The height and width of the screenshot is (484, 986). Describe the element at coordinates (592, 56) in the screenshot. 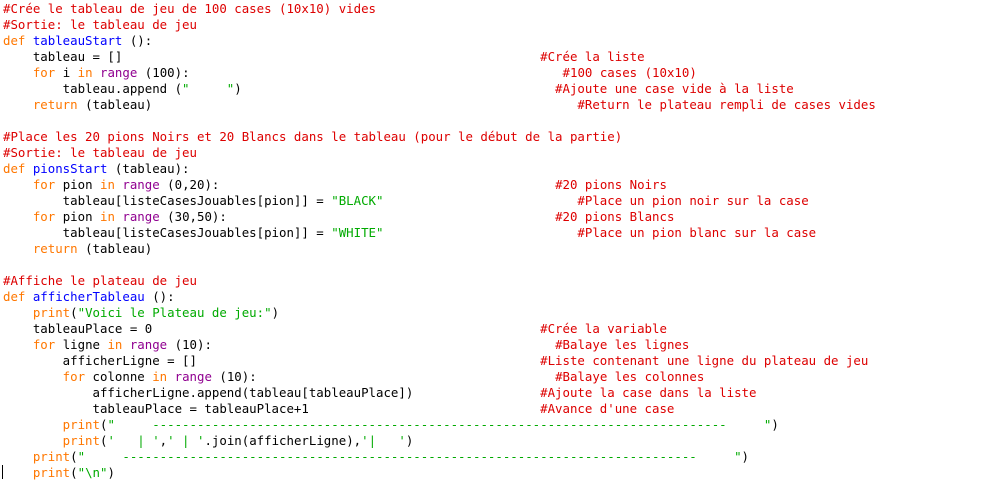

I see `code-comment: #Crée la liste` at that location.